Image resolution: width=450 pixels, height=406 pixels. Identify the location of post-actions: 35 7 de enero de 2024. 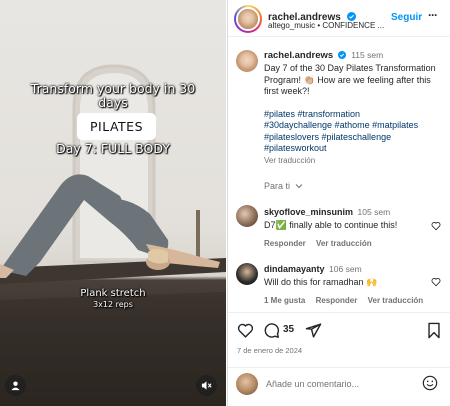
(339, 339).